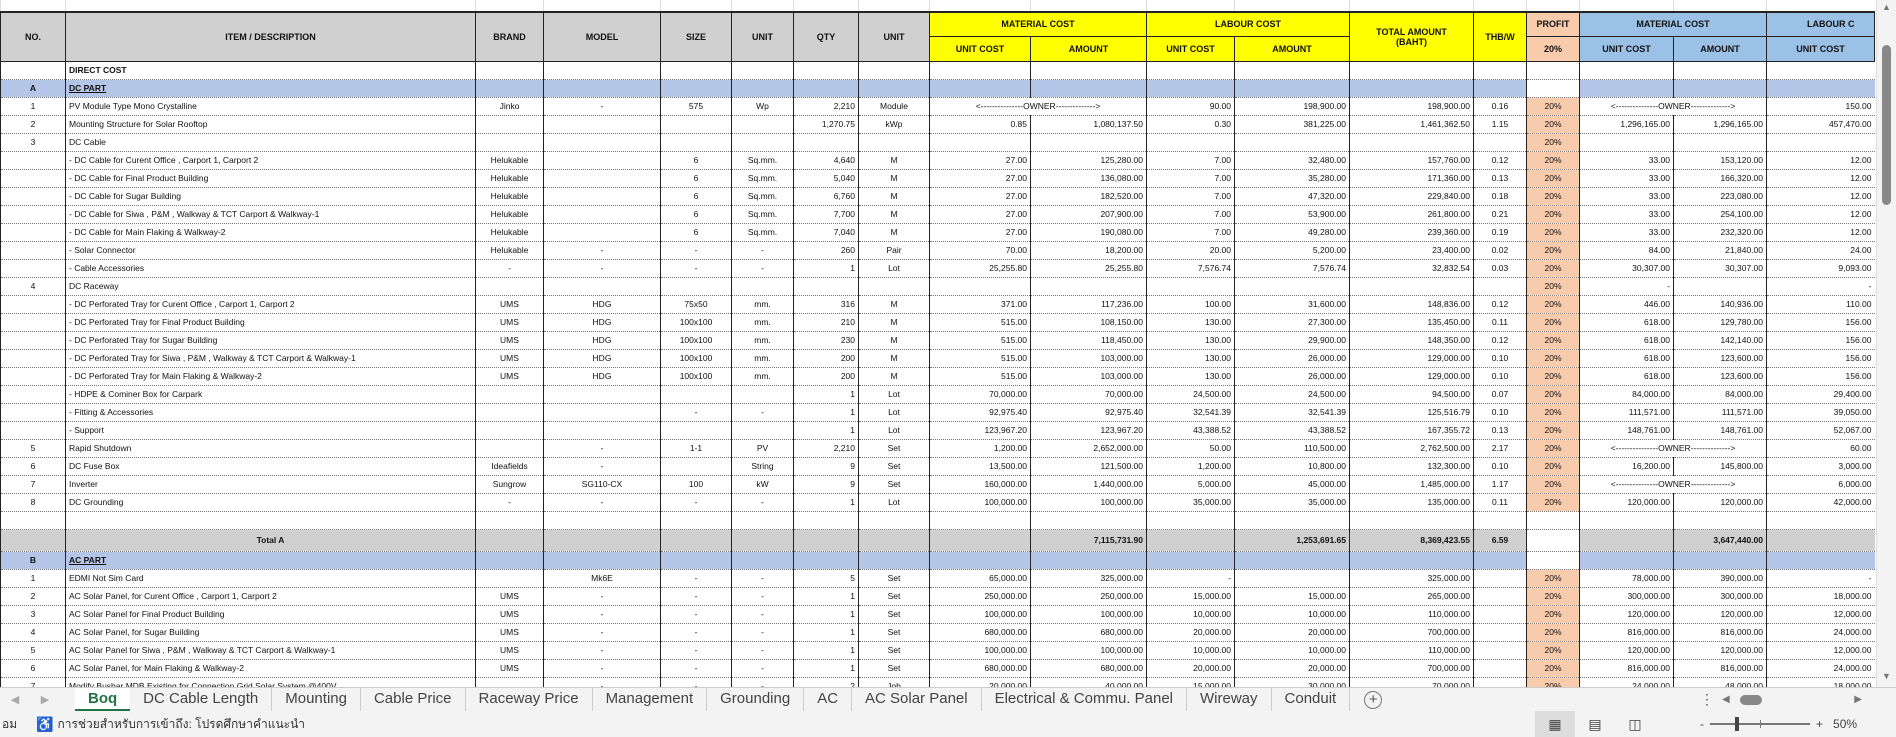  What do you see at coordinates (270, 178) in the screenshot?
I see `cell-item: - DC Cable for Final Product Building` at bounding box center [270, 178].